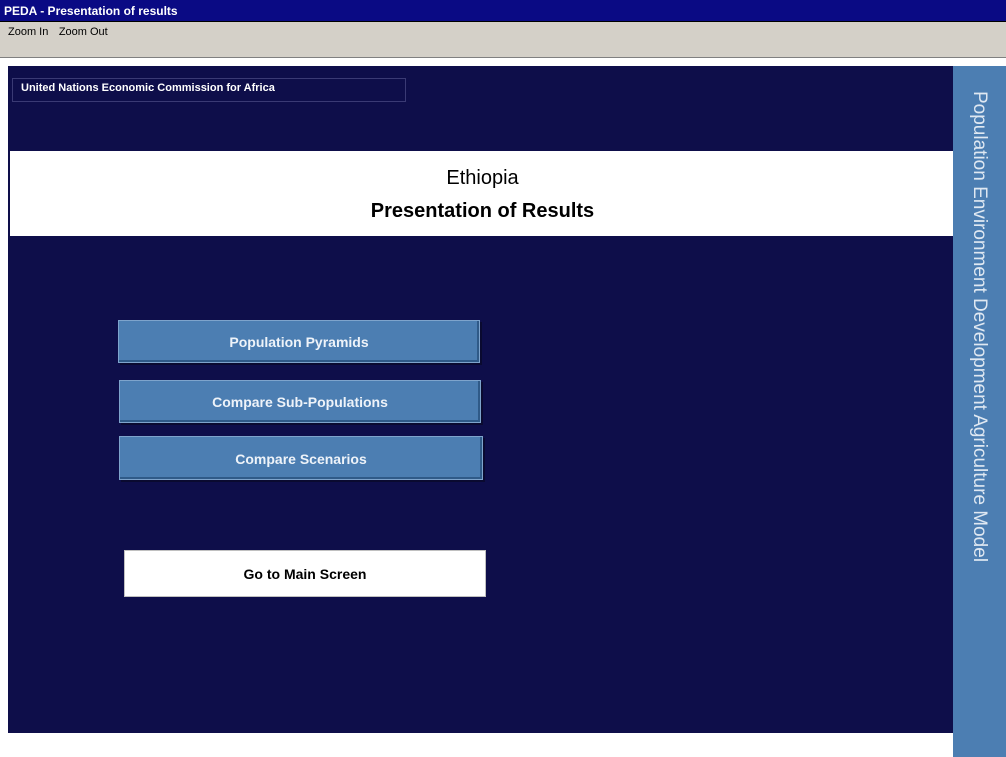 This screenshot has height=757, width=1006. Describe the element at coordinates (299, 341) in the screenshot. I see `population-pyramids-button: Population Pyramids` at that location.